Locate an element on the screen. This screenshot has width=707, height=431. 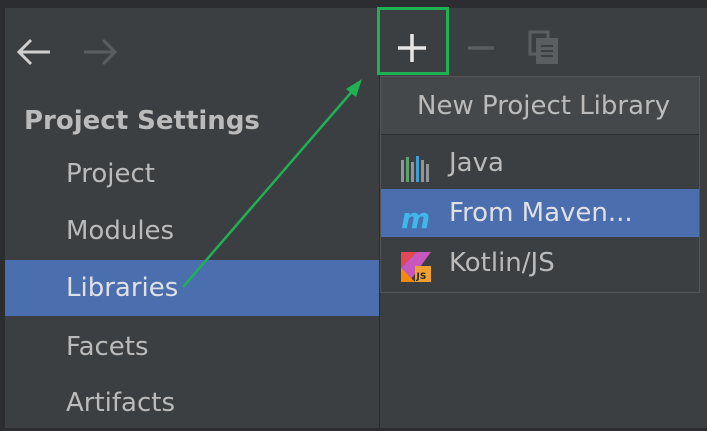
popup-item-kotlin-js: JS Kotlin/JS is located at coordinates (540, 263).